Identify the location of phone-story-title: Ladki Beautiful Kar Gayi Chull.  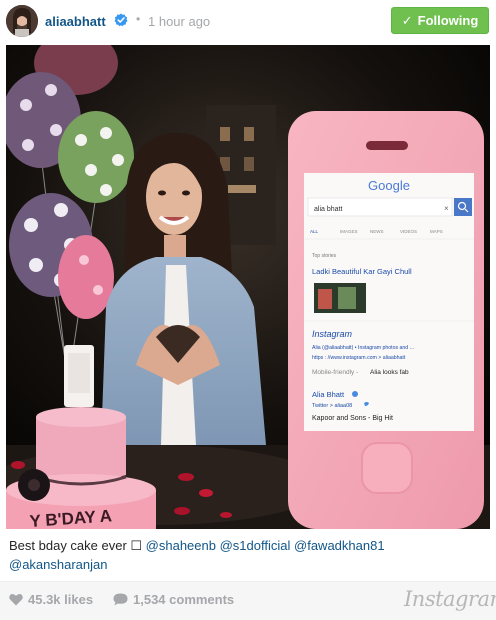
(362, 271).